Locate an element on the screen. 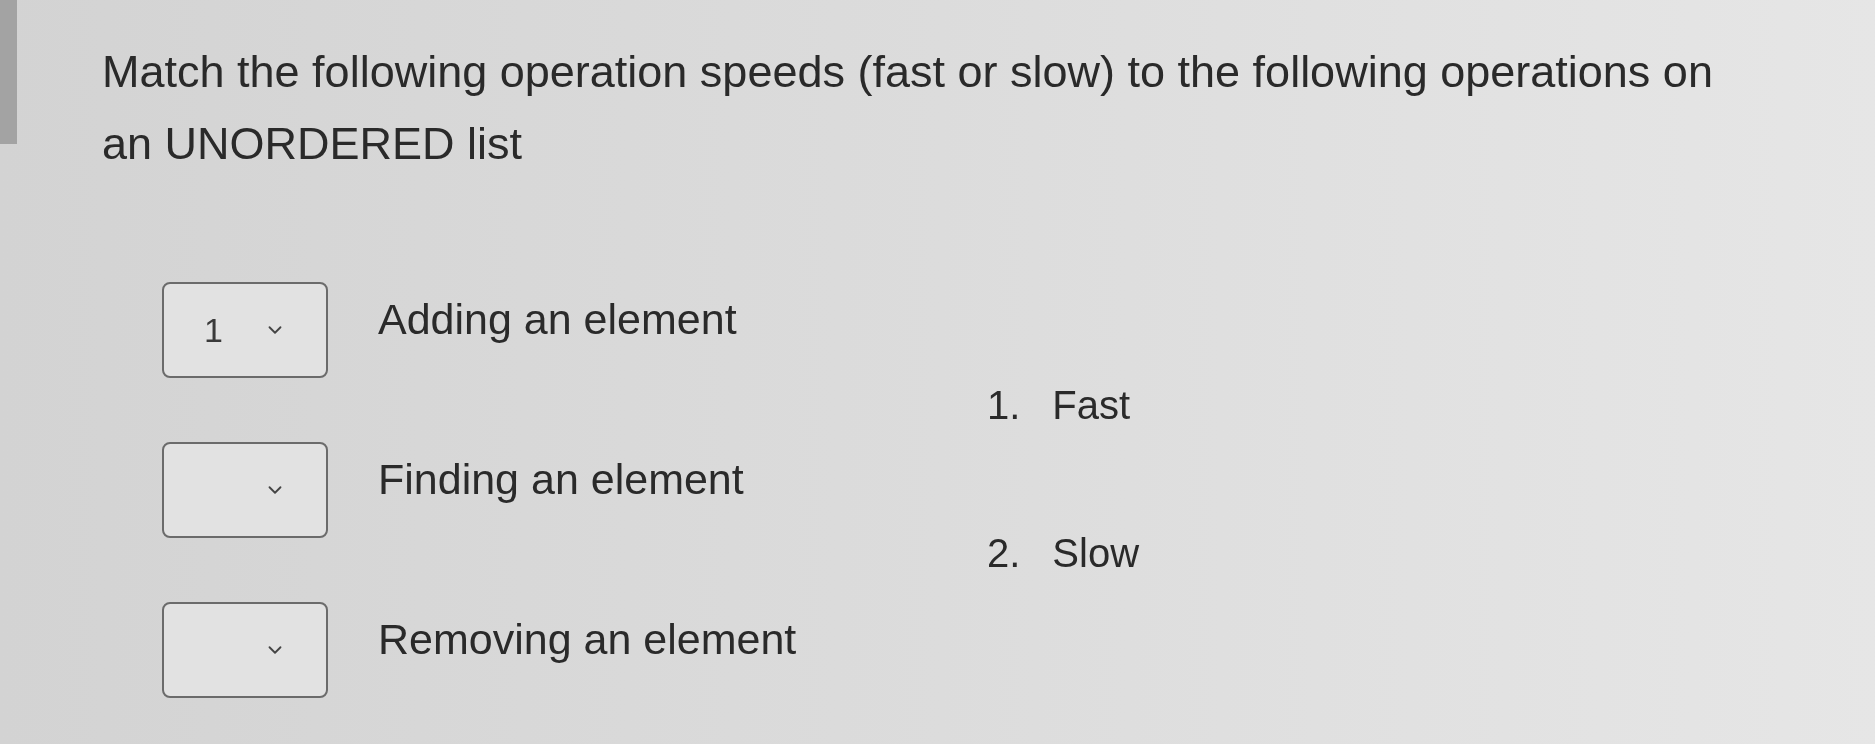 Image resolution: width=1875 pixels, height=744 pixels. operation-label: Adding an element is located at coordinates (557, 319).